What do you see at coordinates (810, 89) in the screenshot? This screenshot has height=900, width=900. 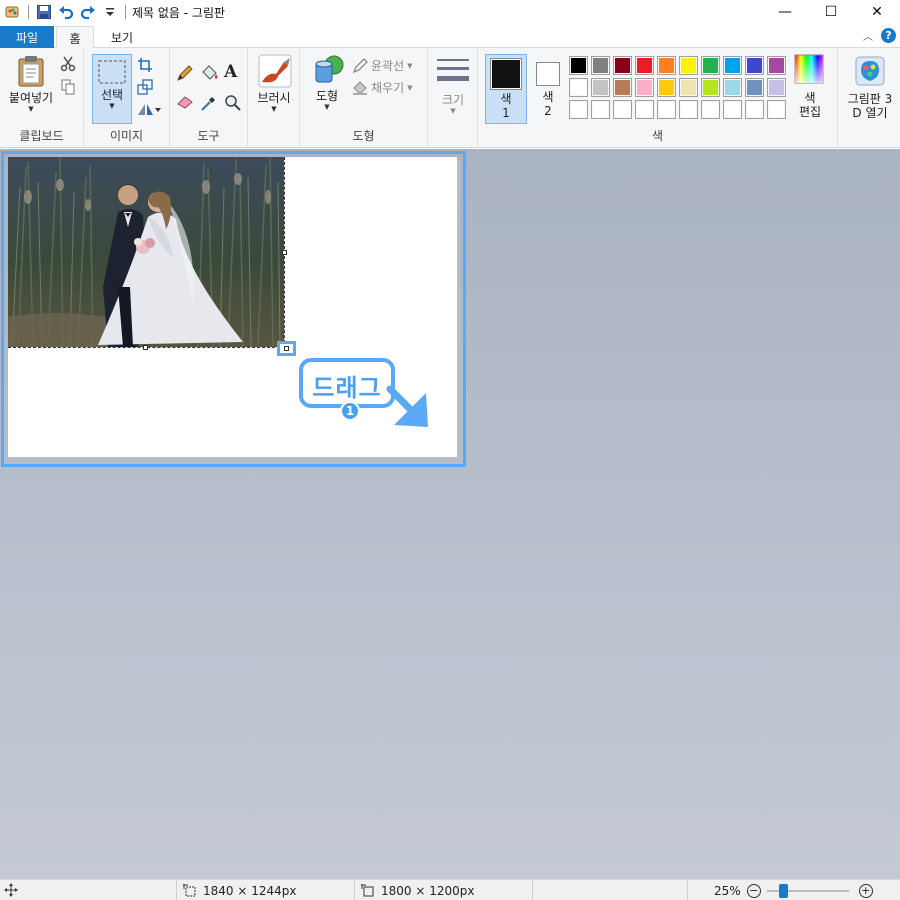 I see `edit-colors-button: 색 편집` at bounding box center [810, 89].